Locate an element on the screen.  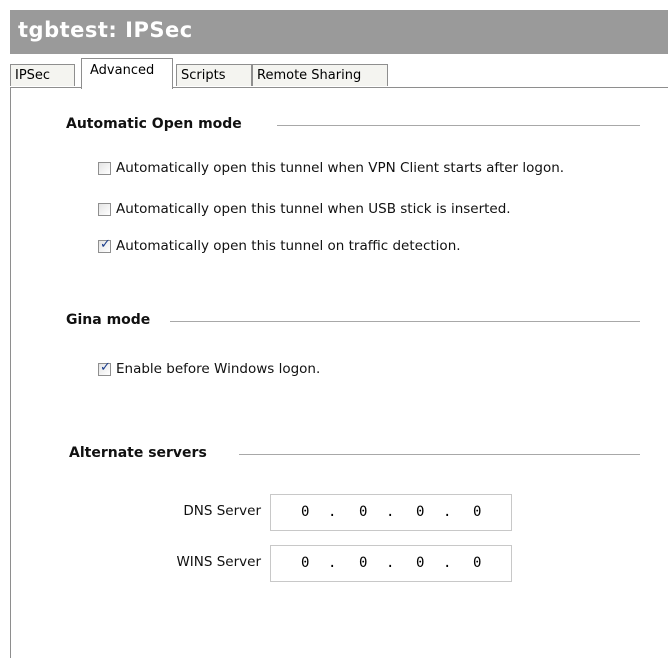
dns-octet-4: 0 is located at coordinates (477, 512).